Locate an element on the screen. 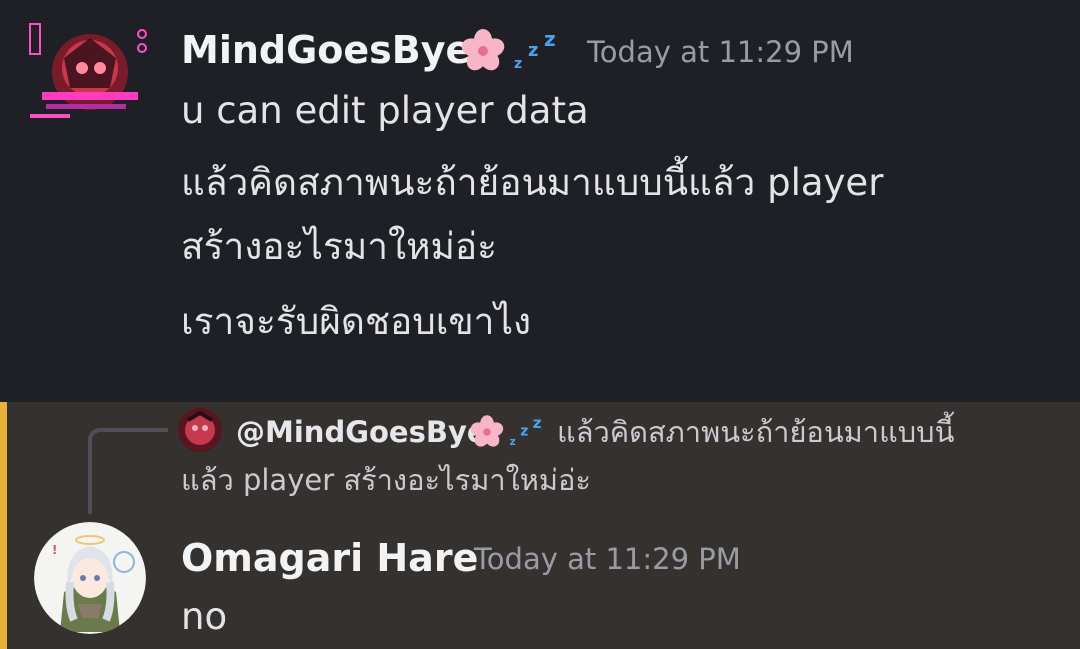 The height and width of the screenshot is (649, 1080). username-omagari-hare: Omagari Hare is located at coordinates (329, 558).